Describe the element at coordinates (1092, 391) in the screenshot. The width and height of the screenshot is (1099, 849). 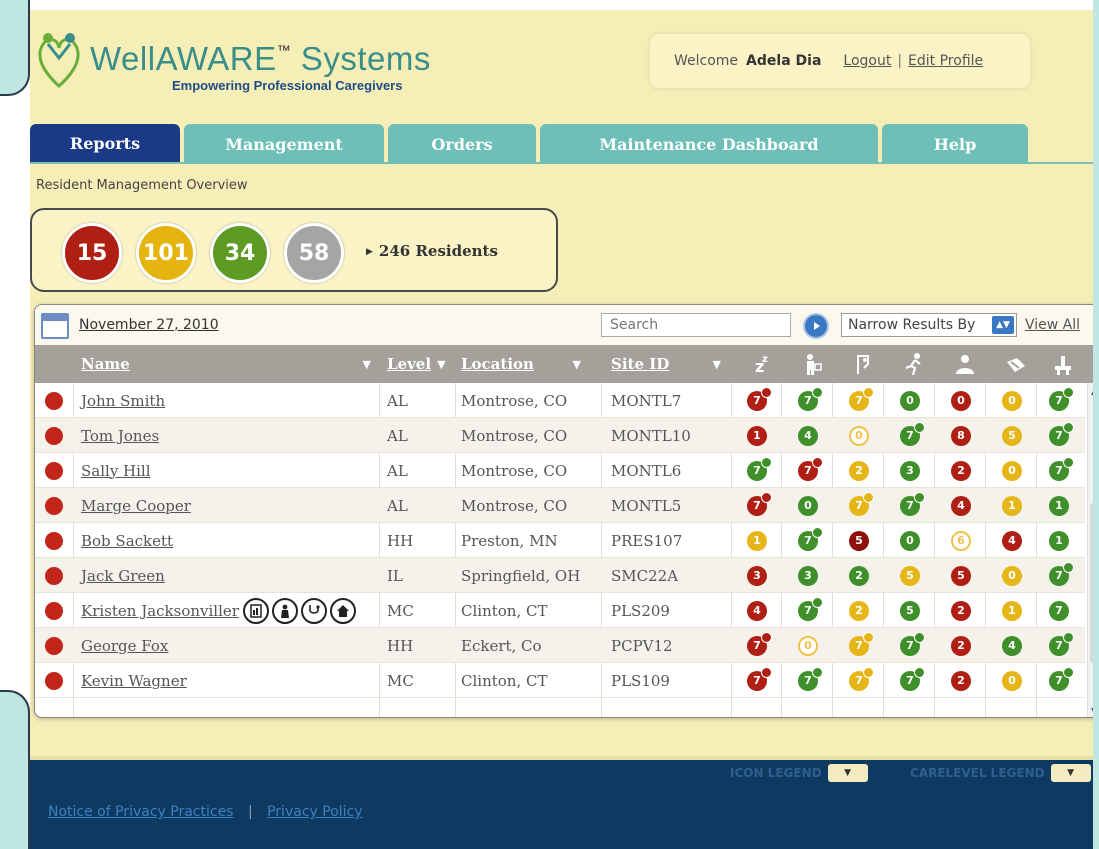
I see `scroll-up-icon: ▲` at that location.